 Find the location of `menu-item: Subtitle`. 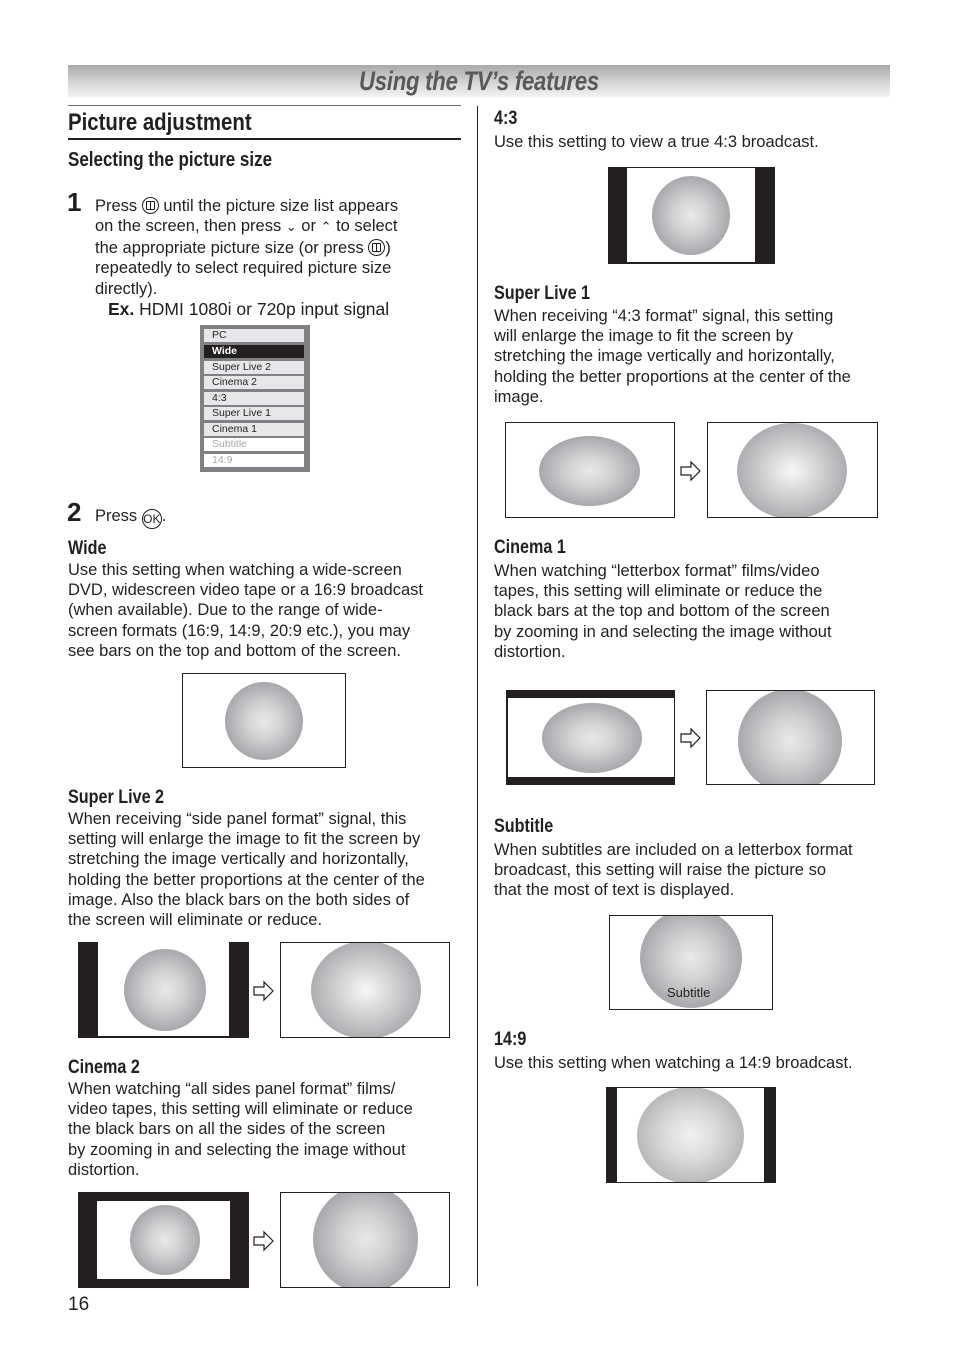

menu-item: Subtitle is located at coordinates (254, 444).